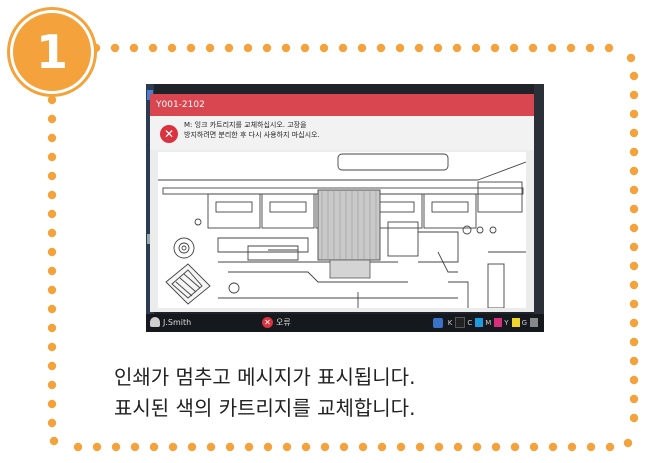 The width and height of the screenshot is (647, 463). What do you see at coordinates (252, 135) in the screenshot?
I see `error-message-line2: 방지하려면 분리한 후 다시 사용하지 마십시오.` at bounding box center [252, 135].